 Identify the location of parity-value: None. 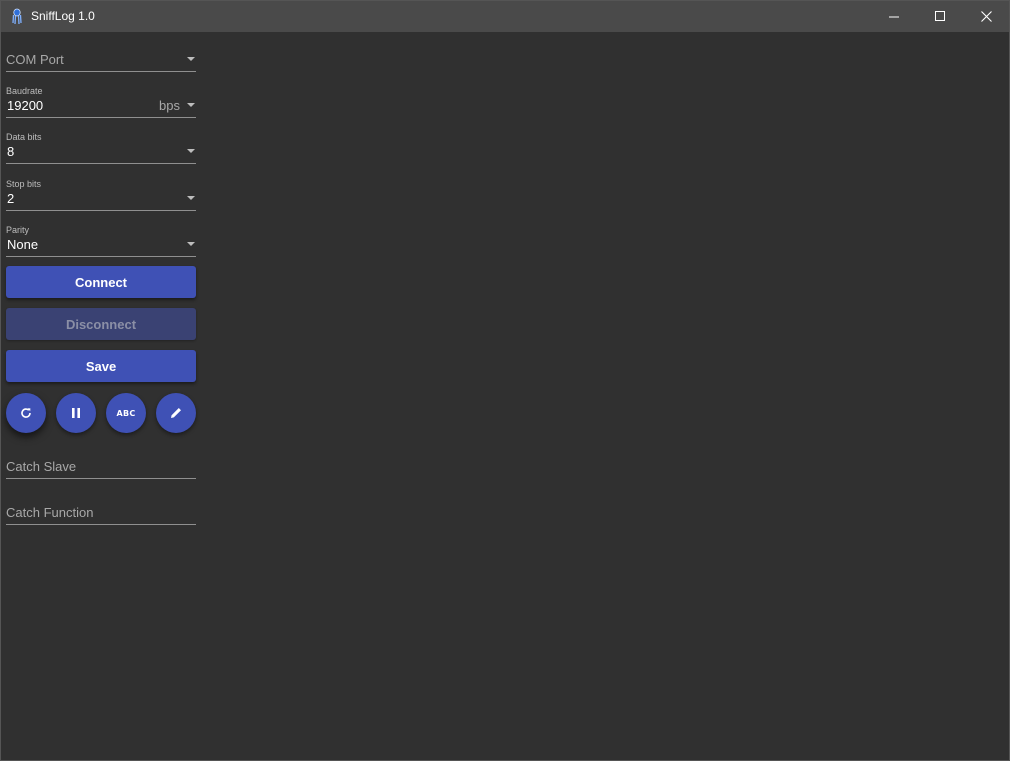
(23, 244).